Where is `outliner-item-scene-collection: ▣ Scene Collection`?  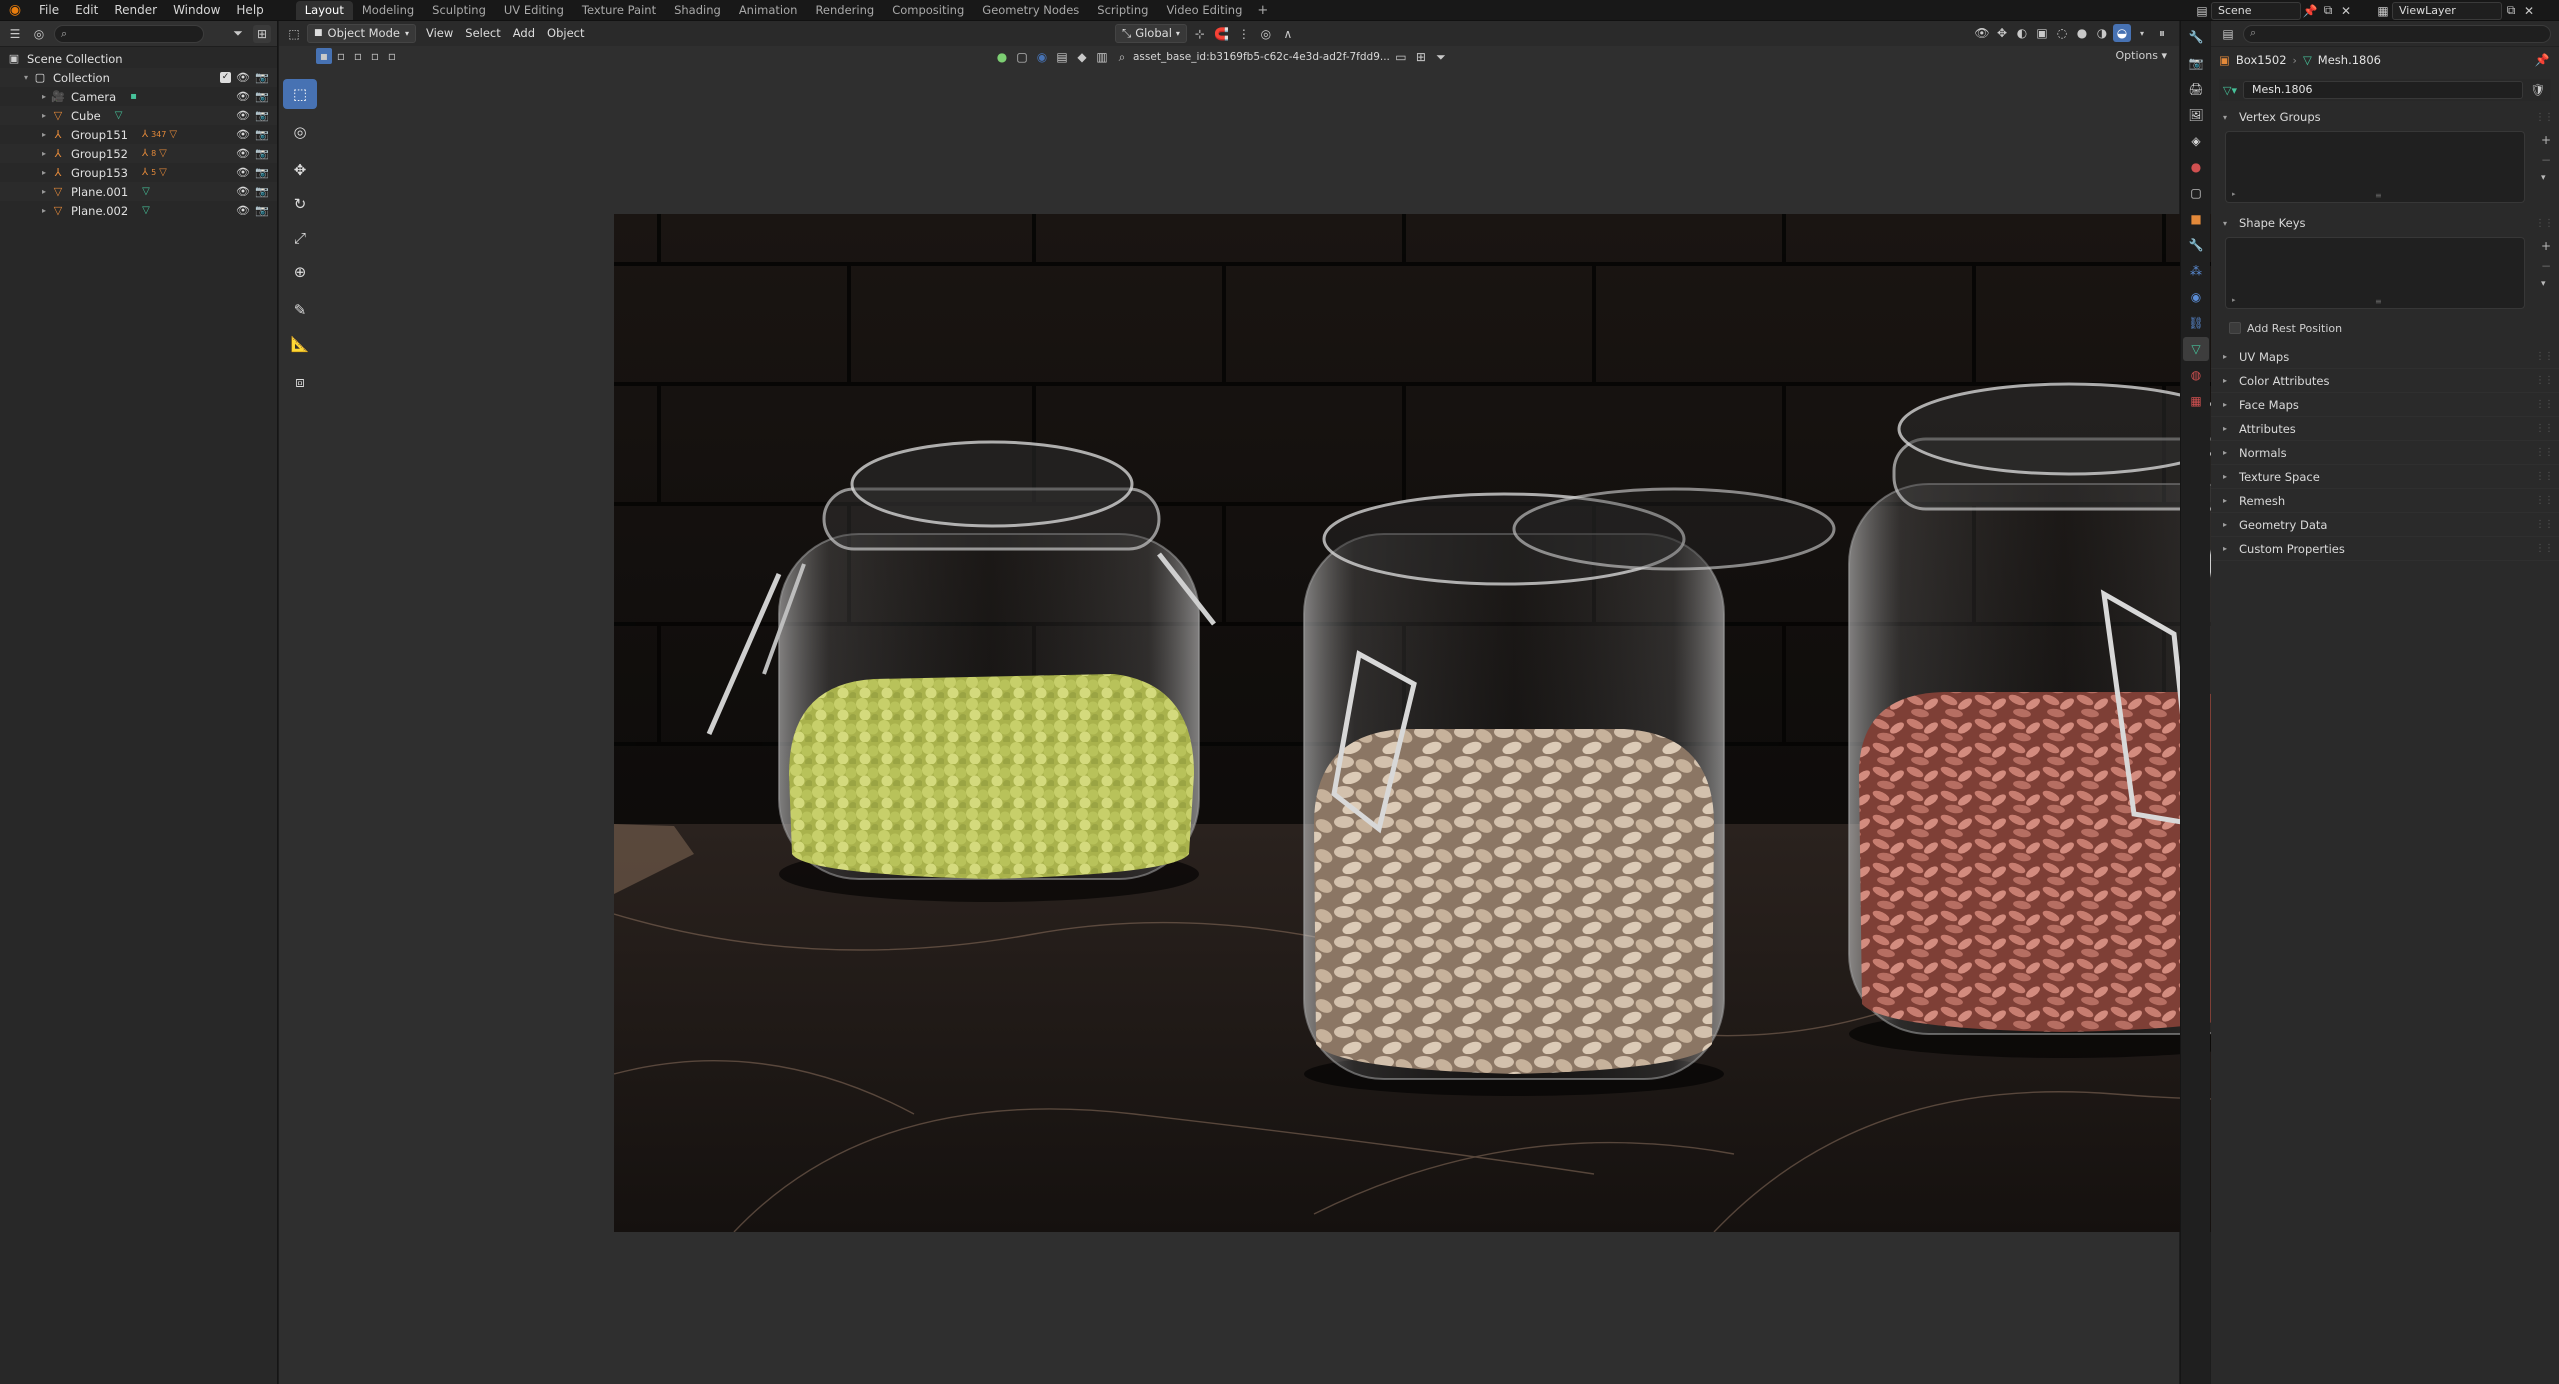 outliner-item-scene-collection: ▣ Scene Collection is located at coordinates (138, 58).